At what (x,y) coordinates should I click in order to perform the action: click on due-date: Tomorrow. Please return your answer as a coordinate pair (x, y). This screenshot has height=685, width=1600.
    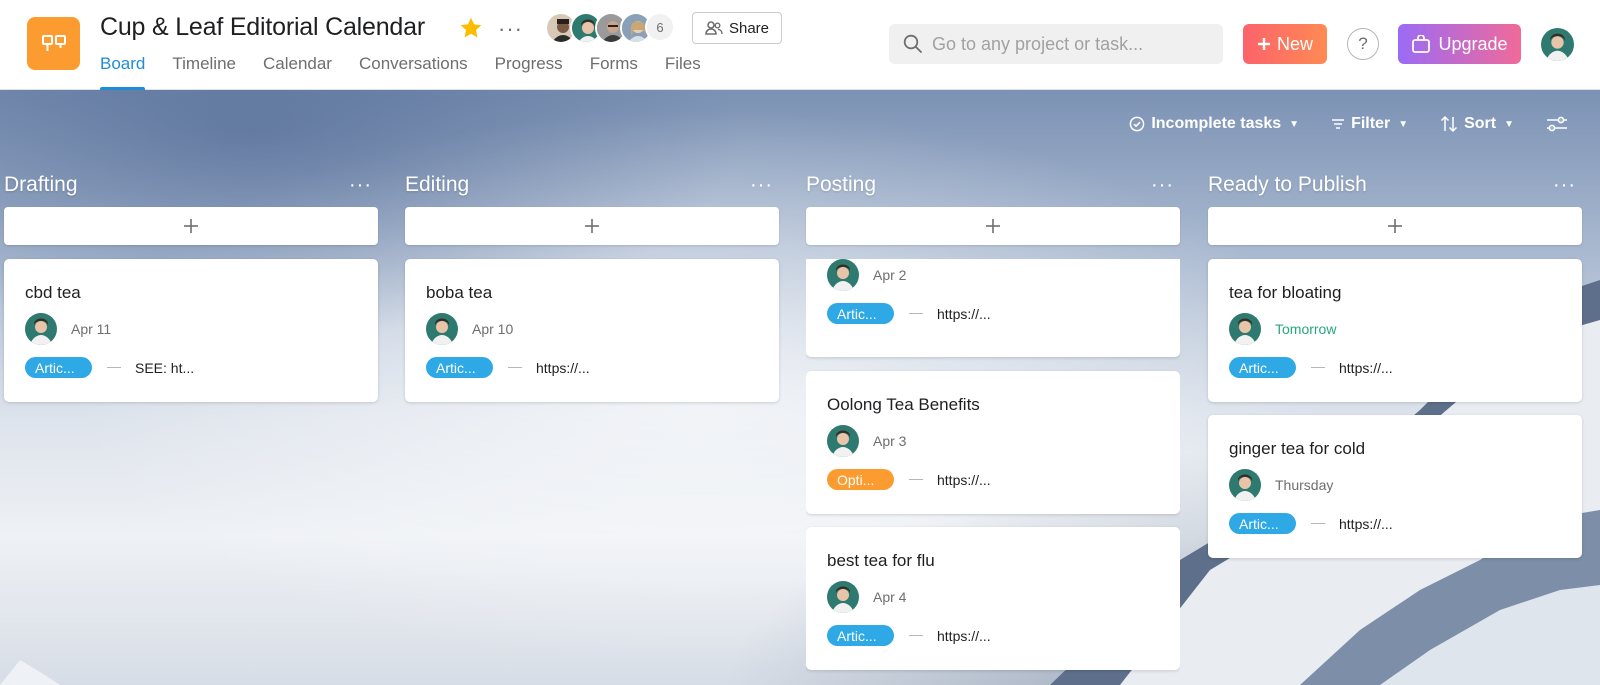
    Looking at the image, I should click on (1305, 329).